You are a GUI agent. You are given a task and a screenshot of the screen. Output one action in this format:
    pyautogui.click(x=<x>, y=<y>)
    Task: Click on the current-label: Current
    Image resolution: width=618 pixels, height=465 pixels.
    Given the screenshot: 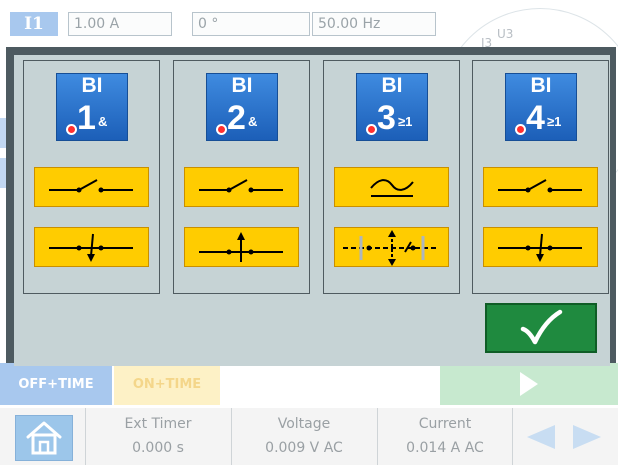 What is the action you would take?
    pyautogui.click(x=445, y=424)
    